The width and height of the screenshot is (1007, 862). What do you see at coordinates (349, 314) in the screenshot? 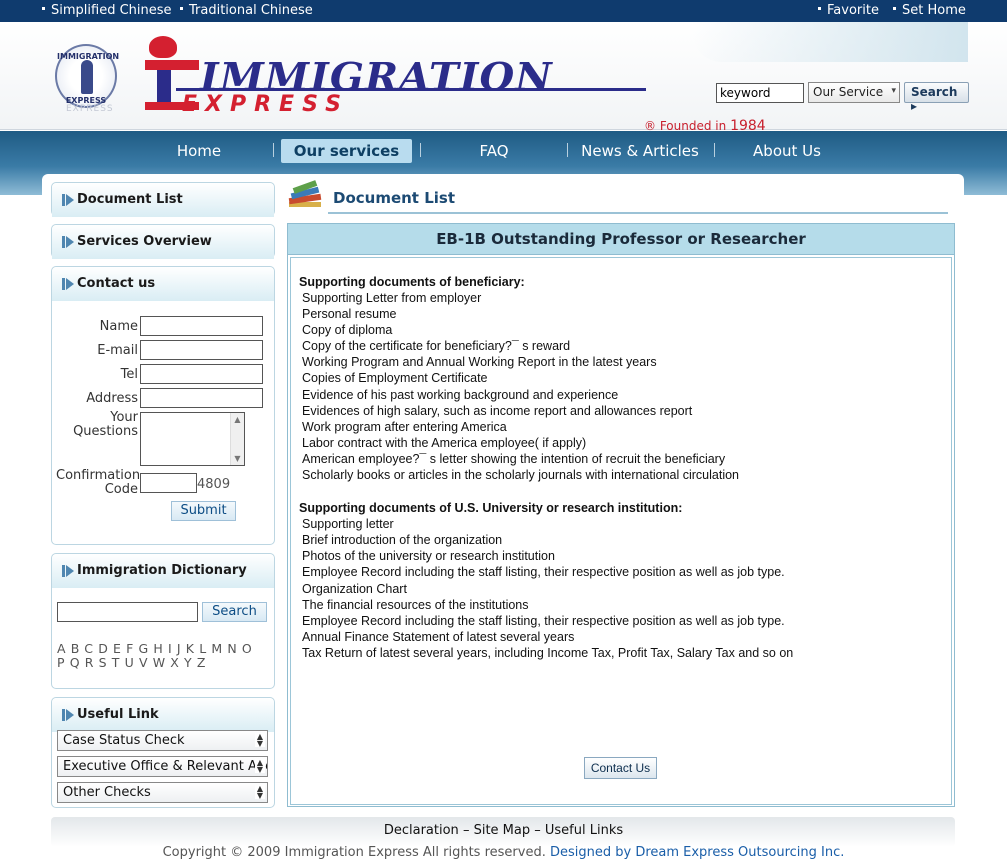
I see `list-item: Personal resume` at bounding box center [349, 314].